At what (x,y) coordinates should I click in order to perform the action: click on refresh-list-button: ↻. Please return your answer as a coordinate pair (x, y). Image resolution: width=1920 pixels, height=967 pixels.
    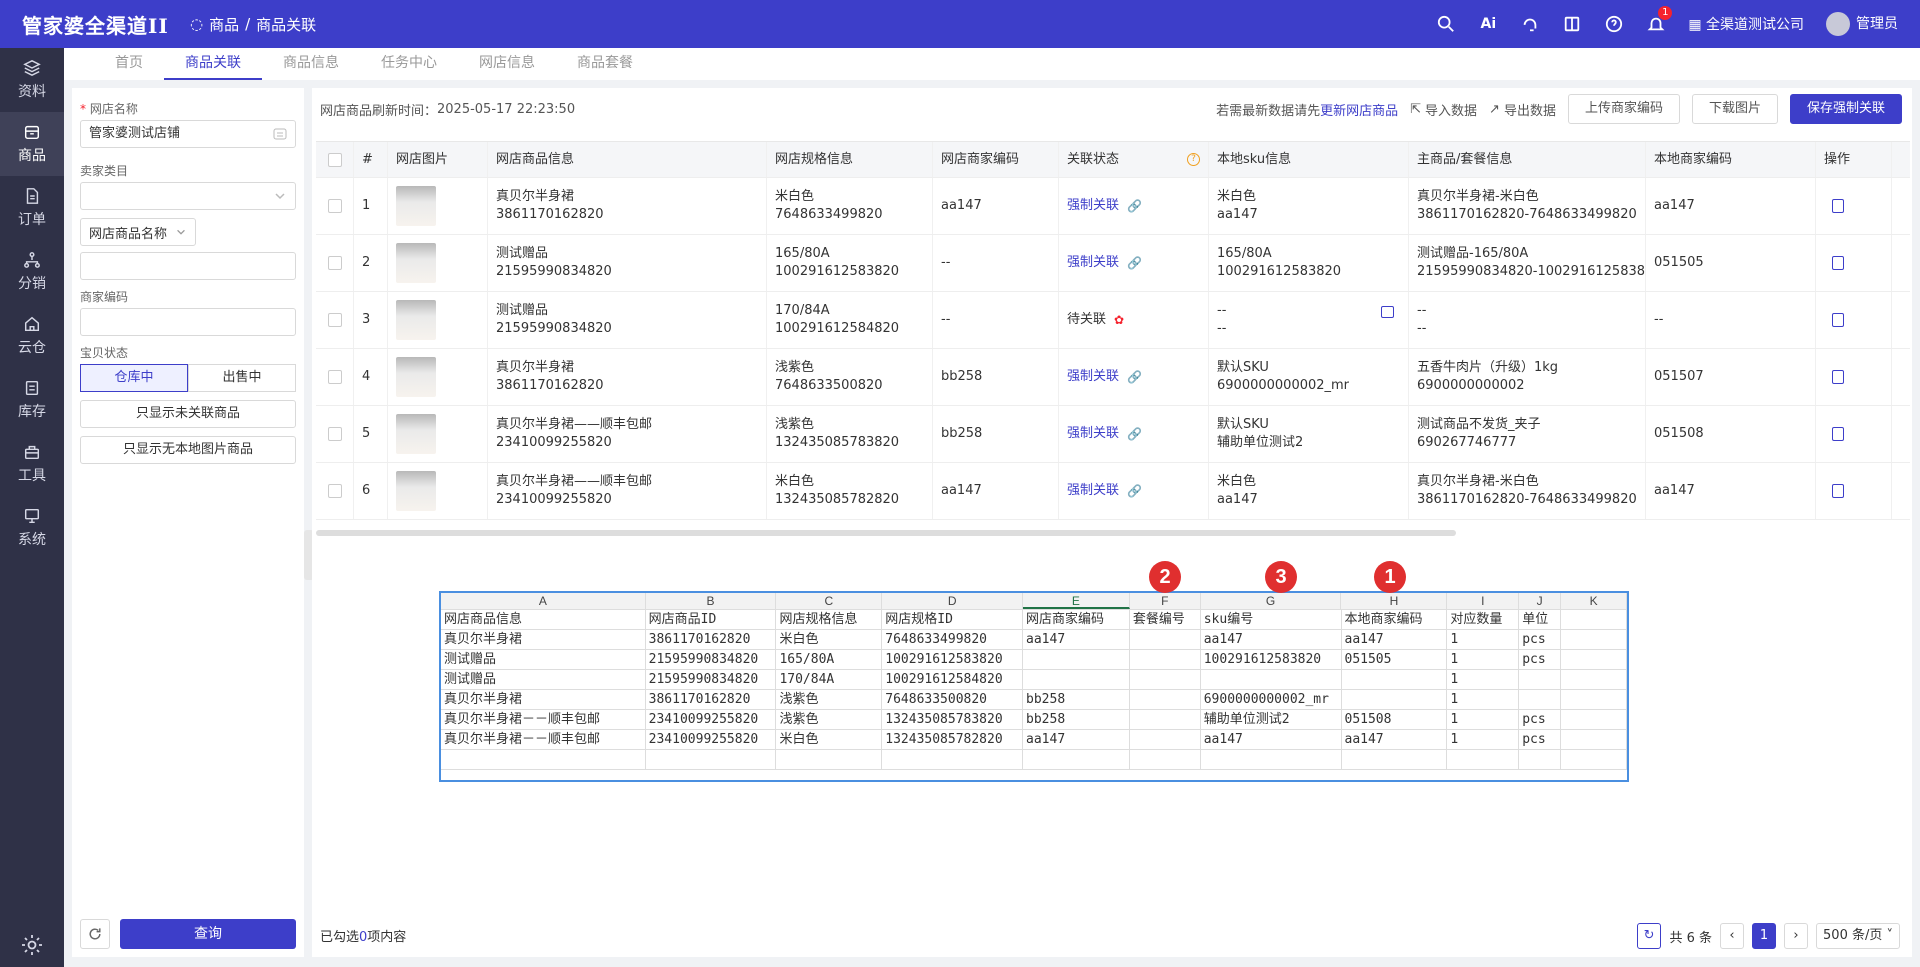
    Looking at the image, I should click on (1649, 936).